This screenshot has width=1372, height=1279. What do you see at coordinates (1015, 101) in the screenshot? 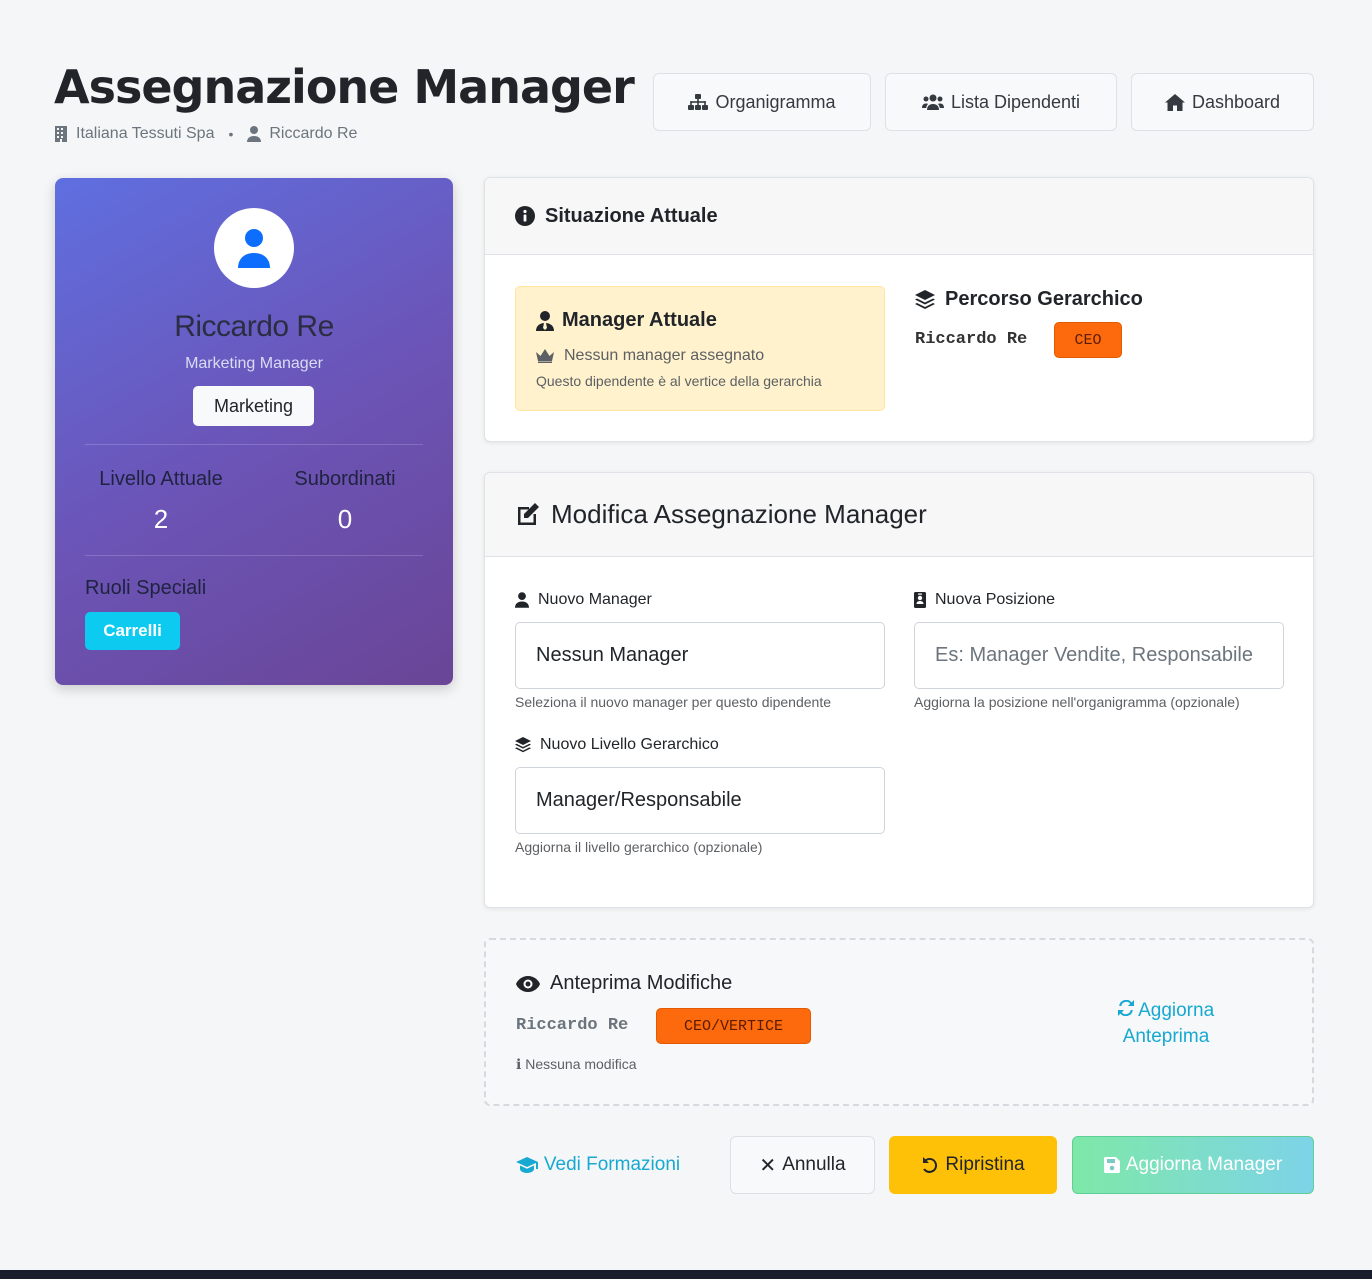
I see `employee-list-label: Lista Dipendenti` at bounding box center [1015, 101].